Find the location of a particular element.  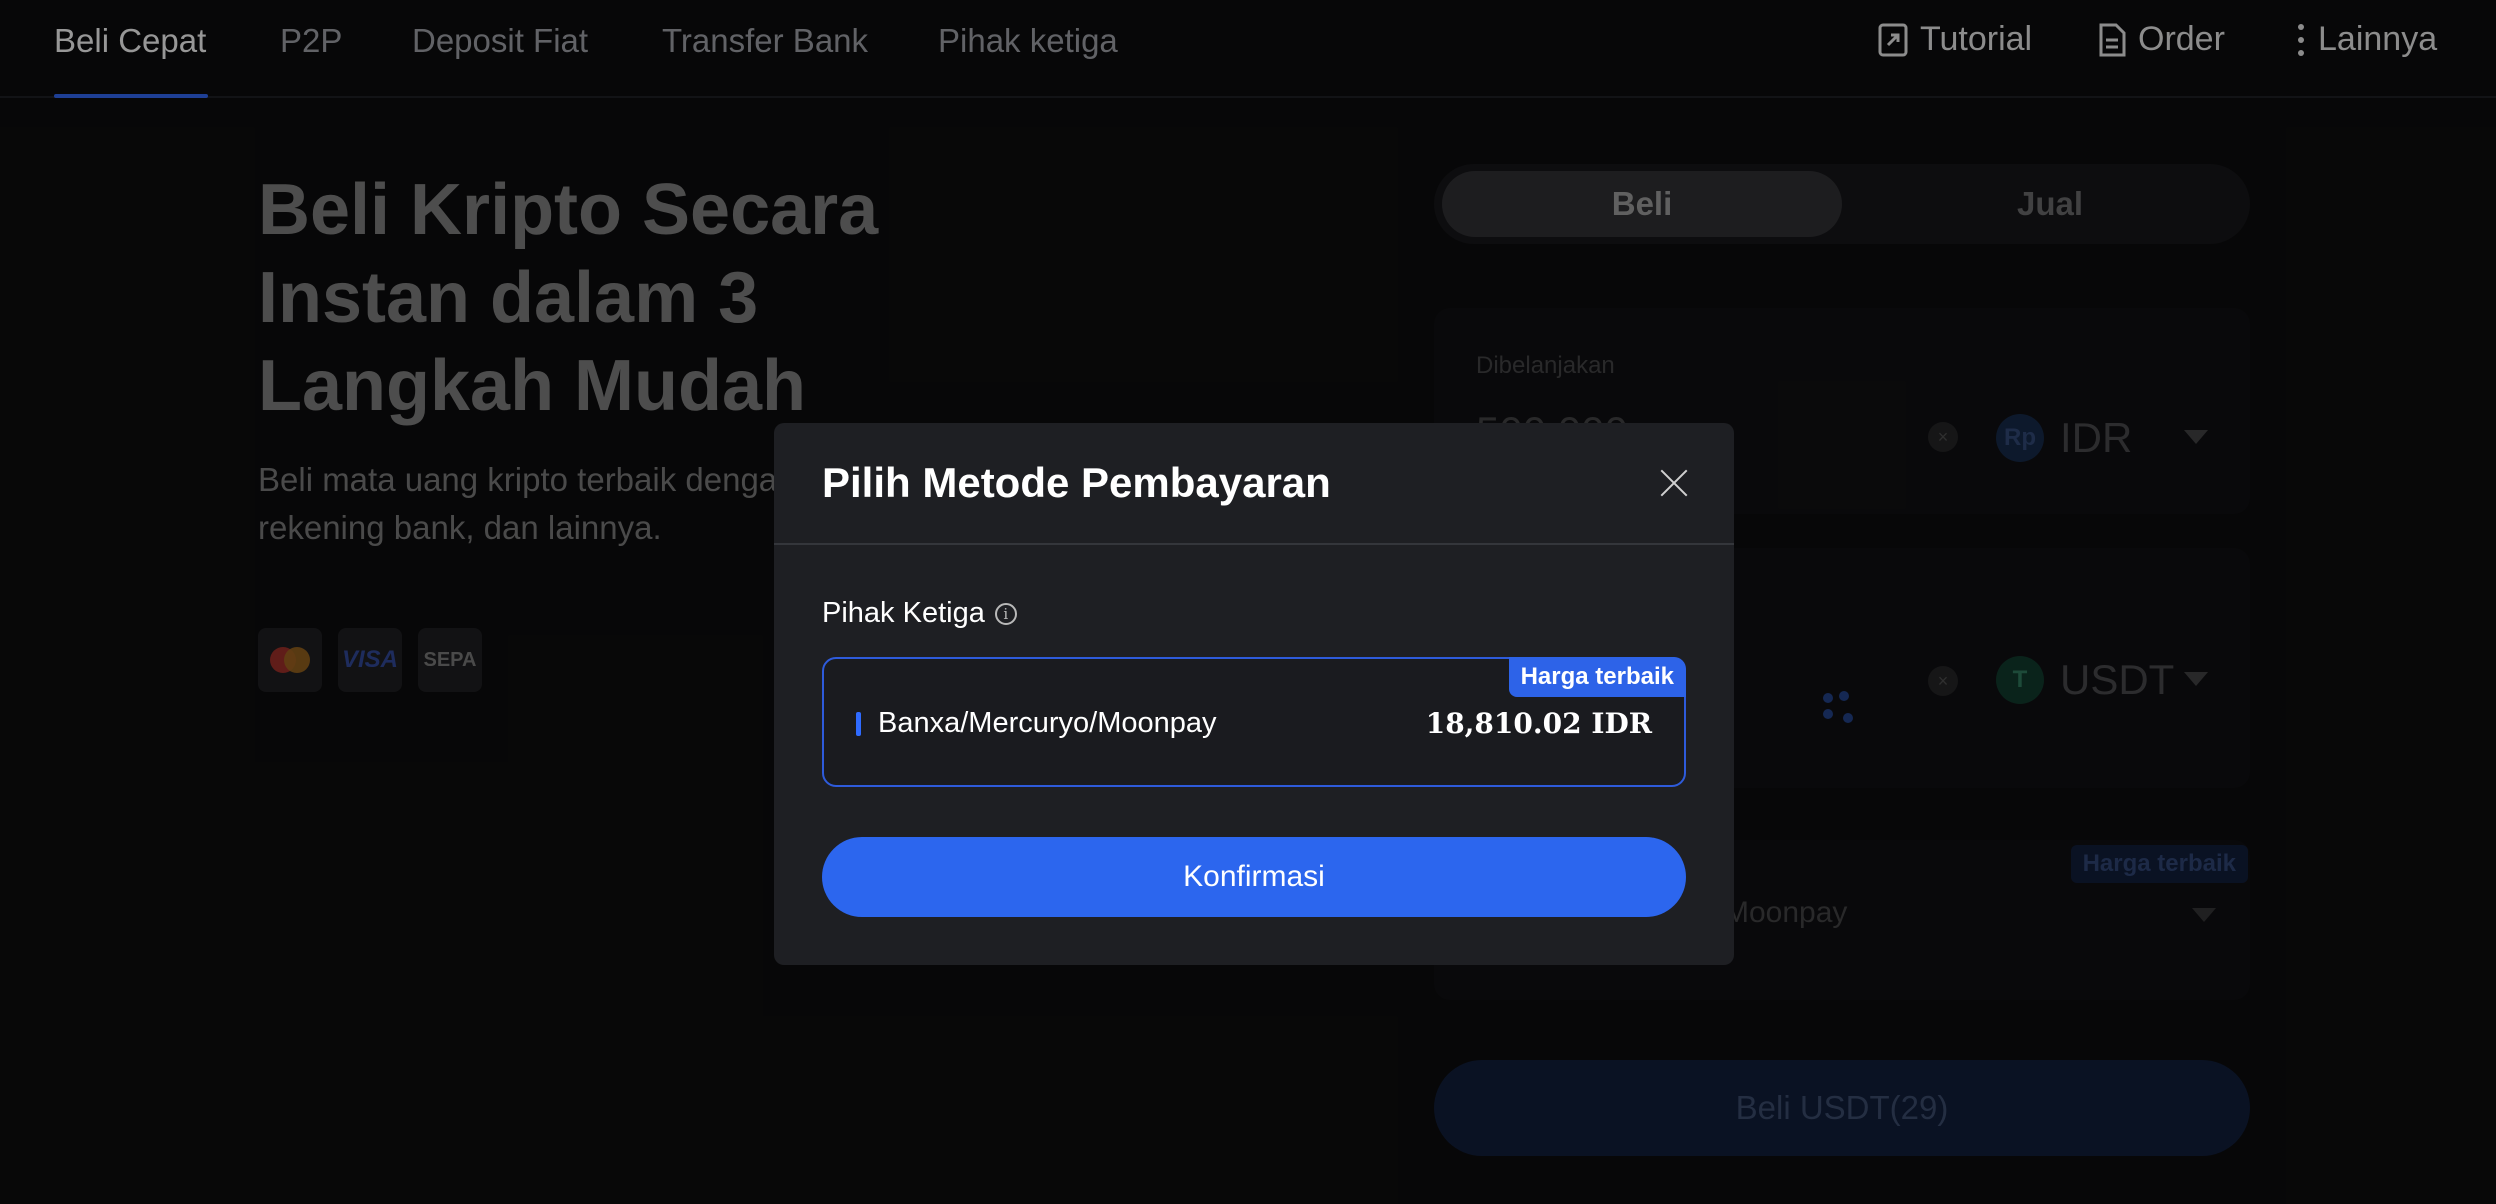

info-glyph: i is located at coordinates (1006, 613).